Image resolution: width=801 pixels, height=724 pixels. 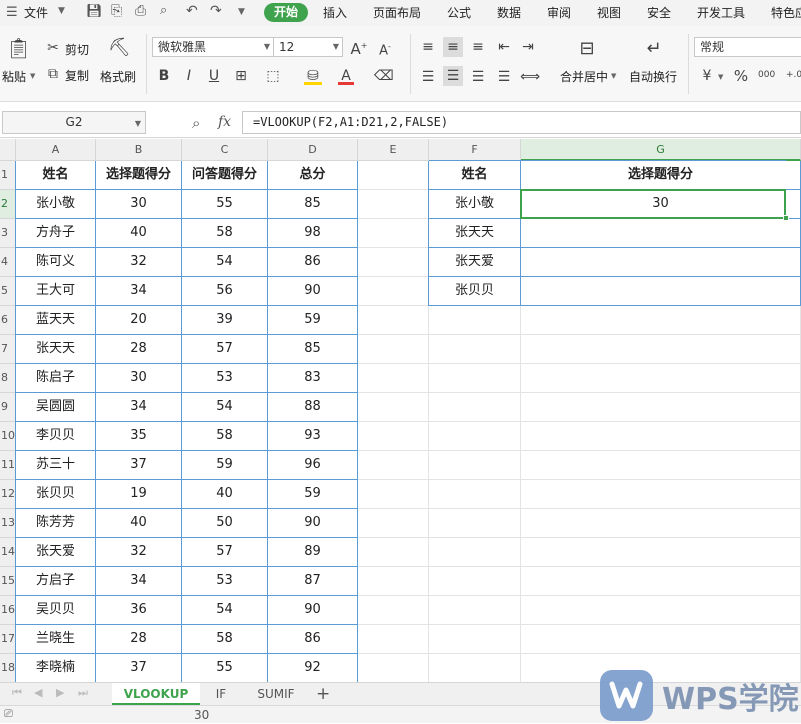 I want to click on cell-f3: 张天天, so click(x=475, y=233).